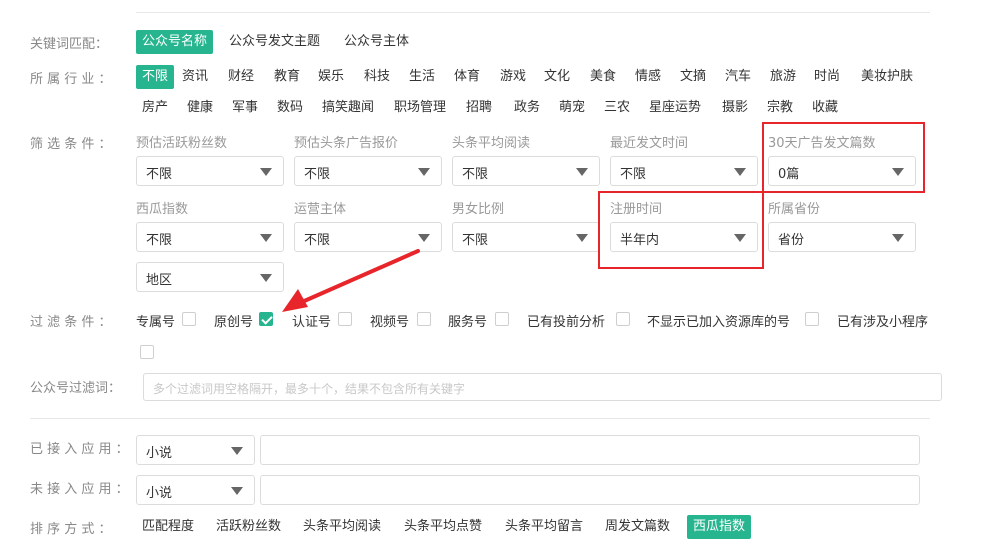 This screenshot has height=550, width=988. Describe the element at coordinates (533, 12) in the screenshot. I see `top-divider` at that location.